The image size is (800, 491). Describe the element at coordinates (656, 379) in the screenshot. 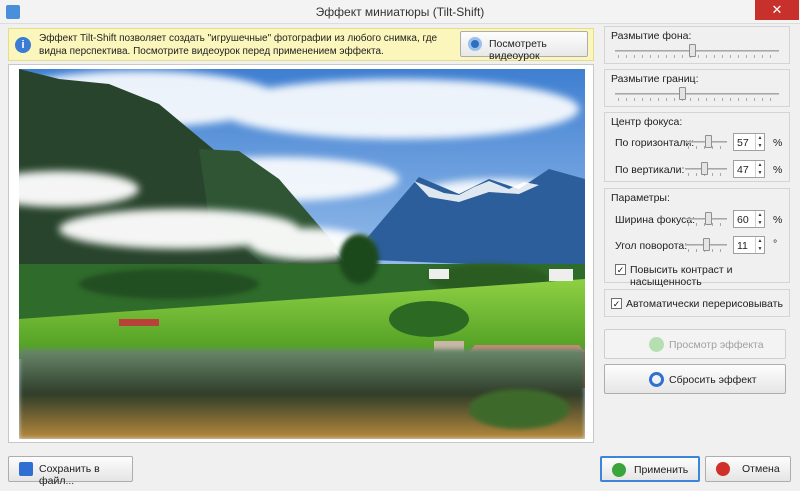

I see `reset-icon` at that location.